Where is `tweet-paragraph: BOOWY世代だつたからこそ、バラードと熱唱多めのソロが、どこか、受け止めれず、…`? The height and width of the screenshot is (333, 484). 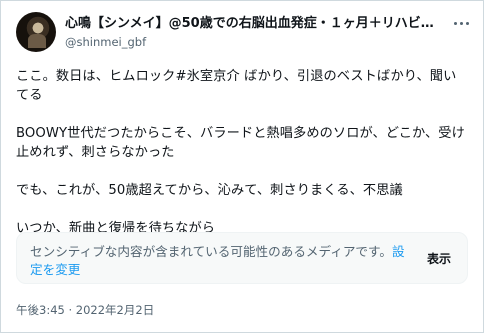 tweet-paragraph: BOOWY世代だつたからこそ、バラードと熱唱多めのソロが、どこか、受け止めれず、… is located at coordinates (240, 143).